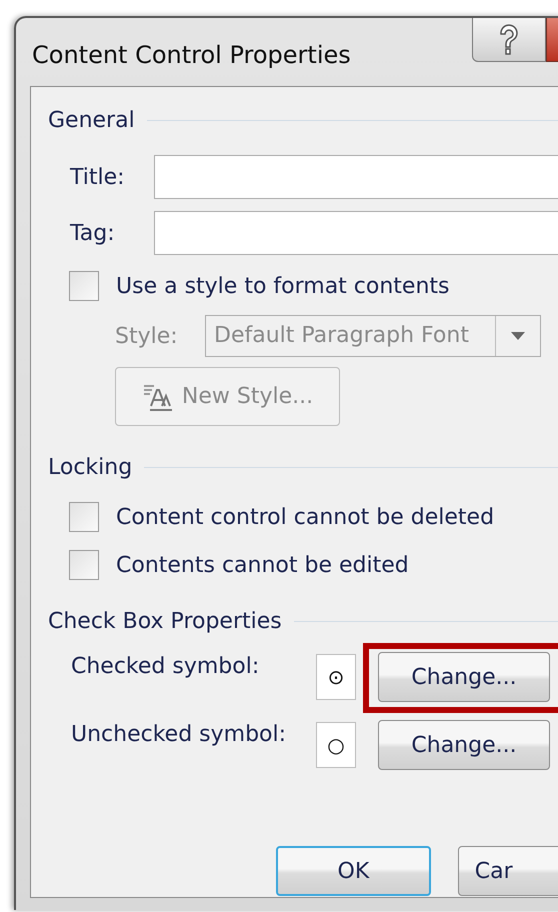  What do you see at coordinates (508, 871) in the screenshot?
I see `dialog-button: Car` at bounding box center [508, 871].